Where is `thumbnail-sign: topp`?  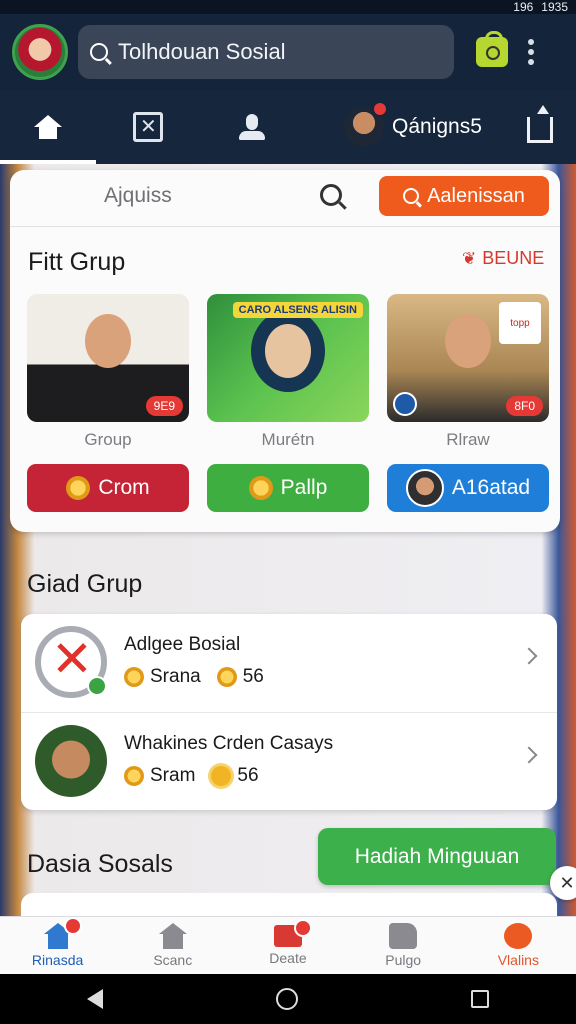
thumbnail-sign: topp is located at coordinates (520, 323).